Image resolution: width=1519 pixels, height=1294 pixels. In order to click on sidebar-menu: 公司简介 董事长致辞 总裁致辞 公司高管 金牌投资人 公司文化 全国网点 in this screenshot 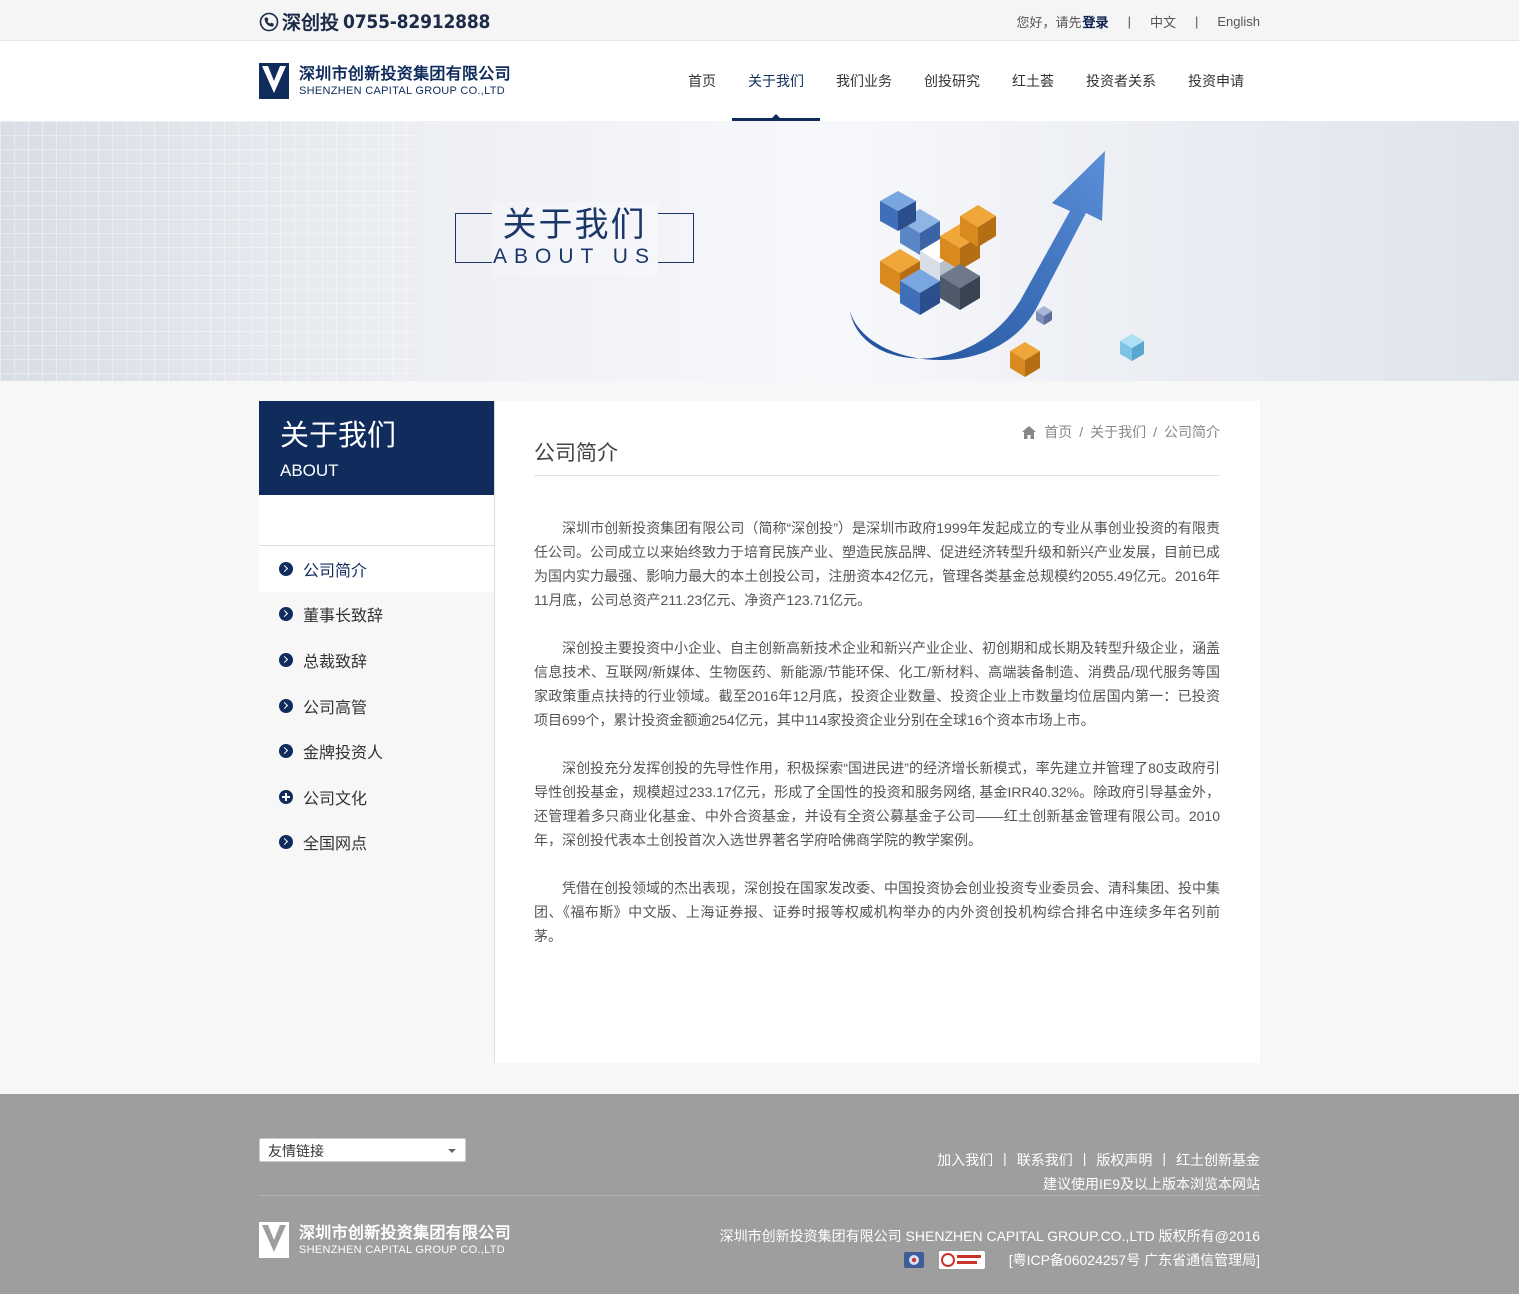, I will do `click(376, 705)`.